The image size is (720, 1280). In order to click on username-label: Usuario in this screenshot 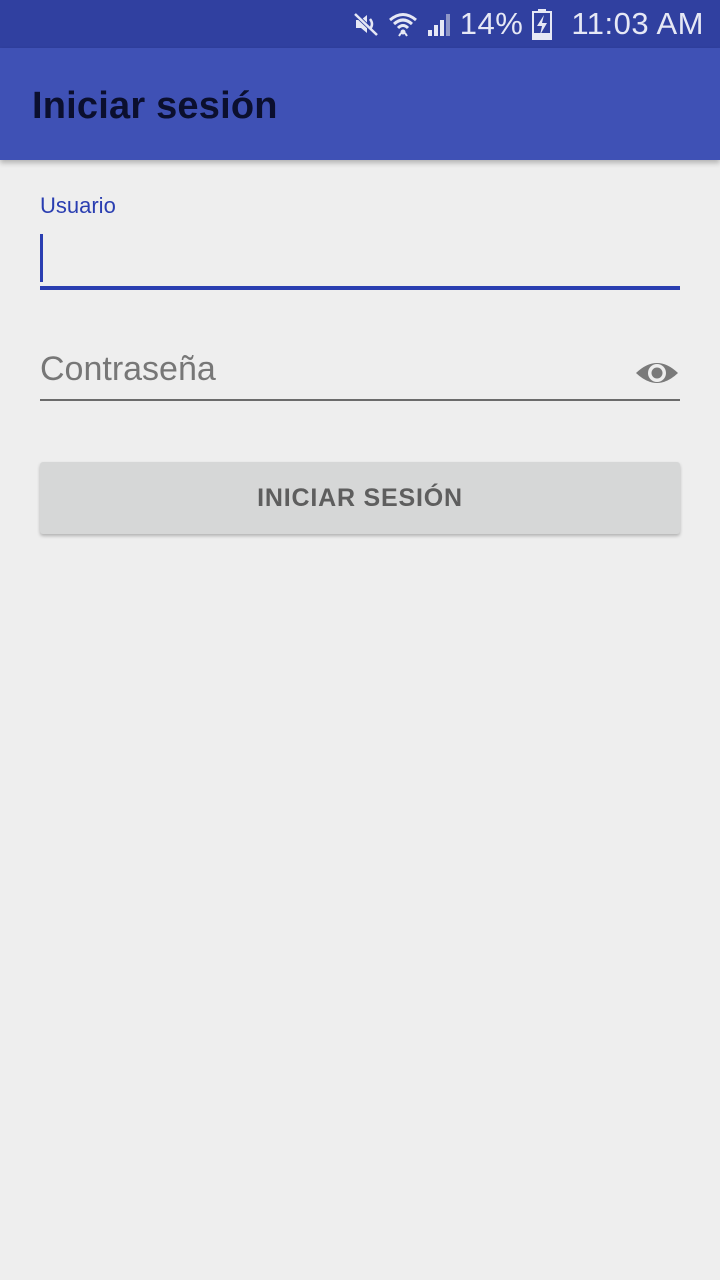, I will do `click(78, 205)`.